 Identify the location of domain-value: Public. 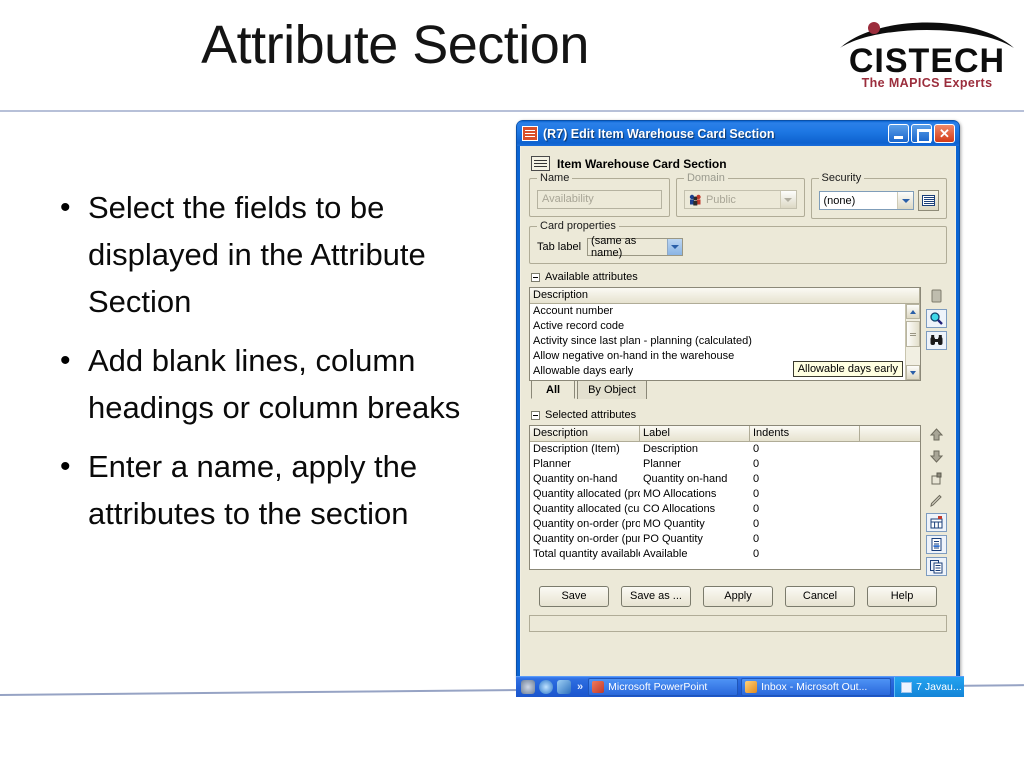
(720, 199).